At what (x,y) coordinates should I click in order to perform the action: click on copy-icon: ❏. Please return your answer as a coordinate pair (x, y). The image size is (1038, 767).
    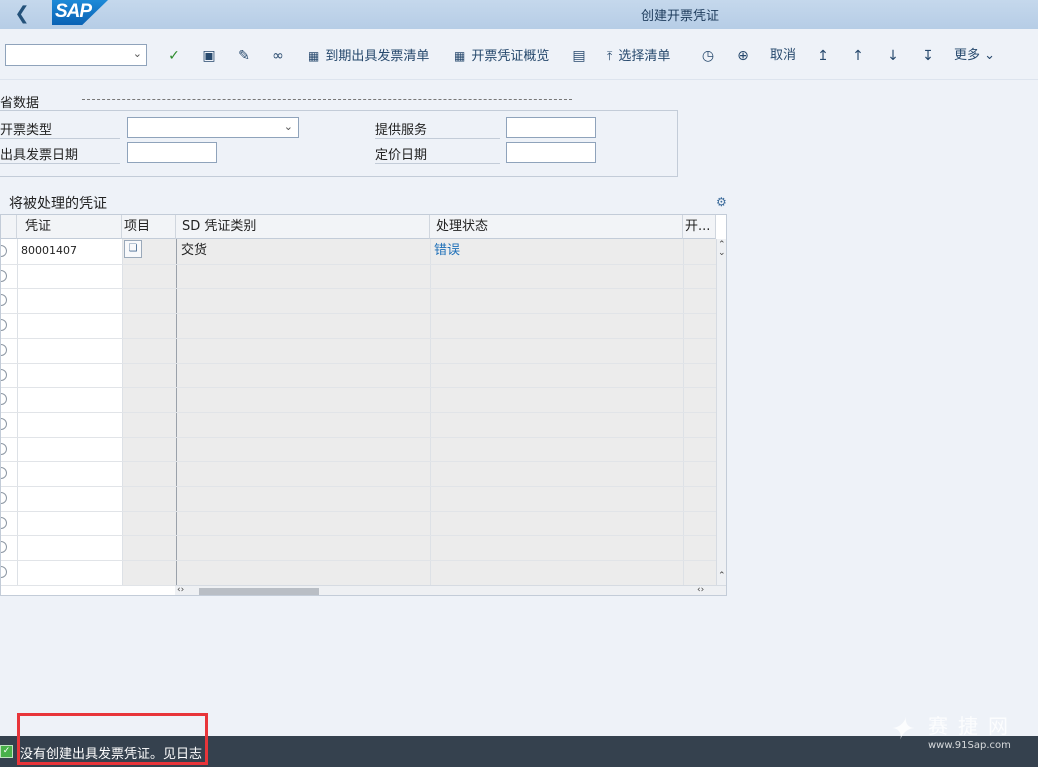
    Looking at the image, I should click on (133, 249).